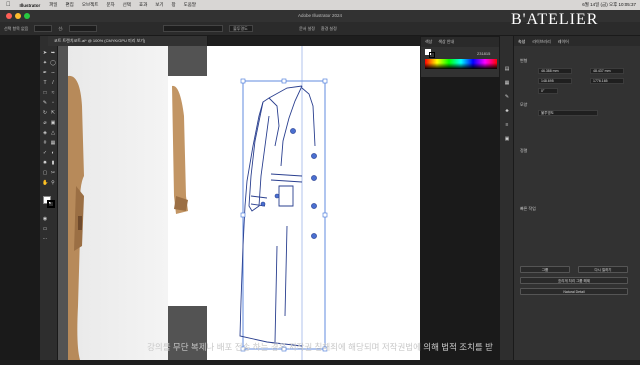 This screenshot has width=640, height=365. I want to click on selection-status: 선택 항목 없음, so click(16, 28).